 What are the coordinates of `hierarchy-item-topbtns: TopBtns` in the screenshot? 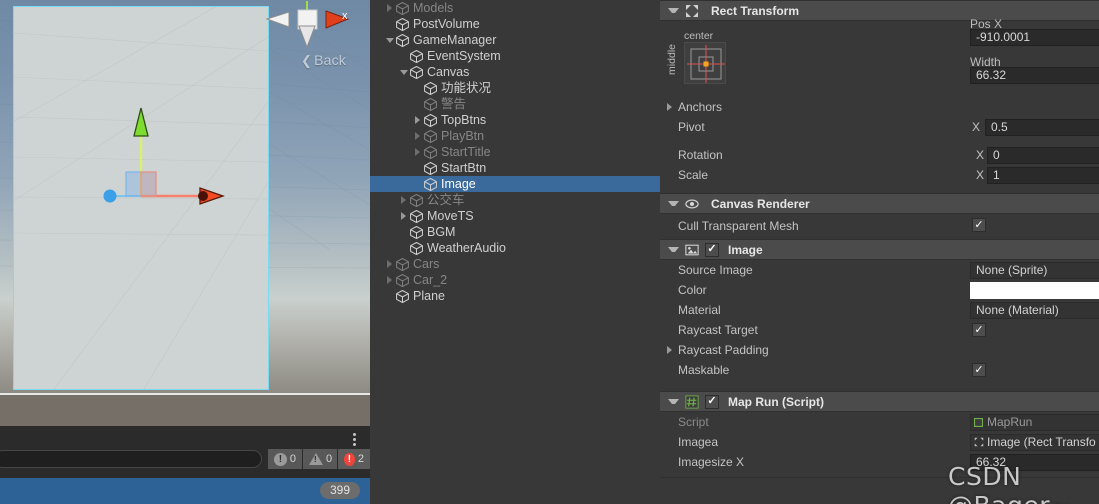 It's located at (515, 120).